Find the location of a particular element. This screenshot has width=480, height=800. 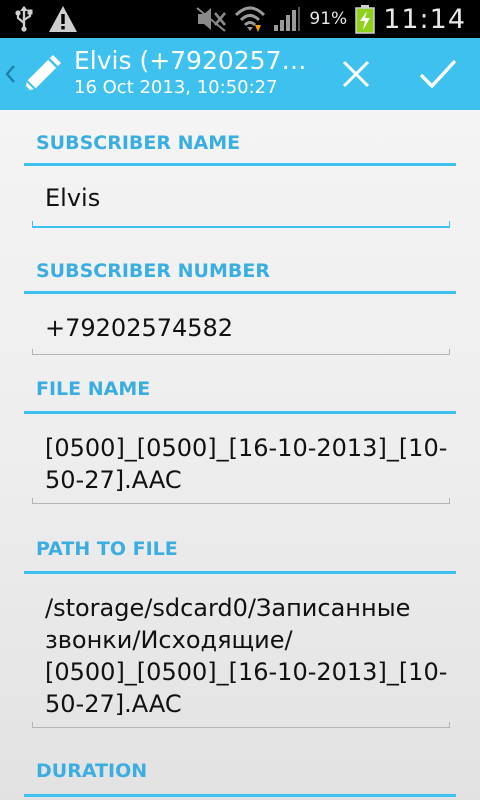

field-value: Elvis is located at coordinates (73, 198).